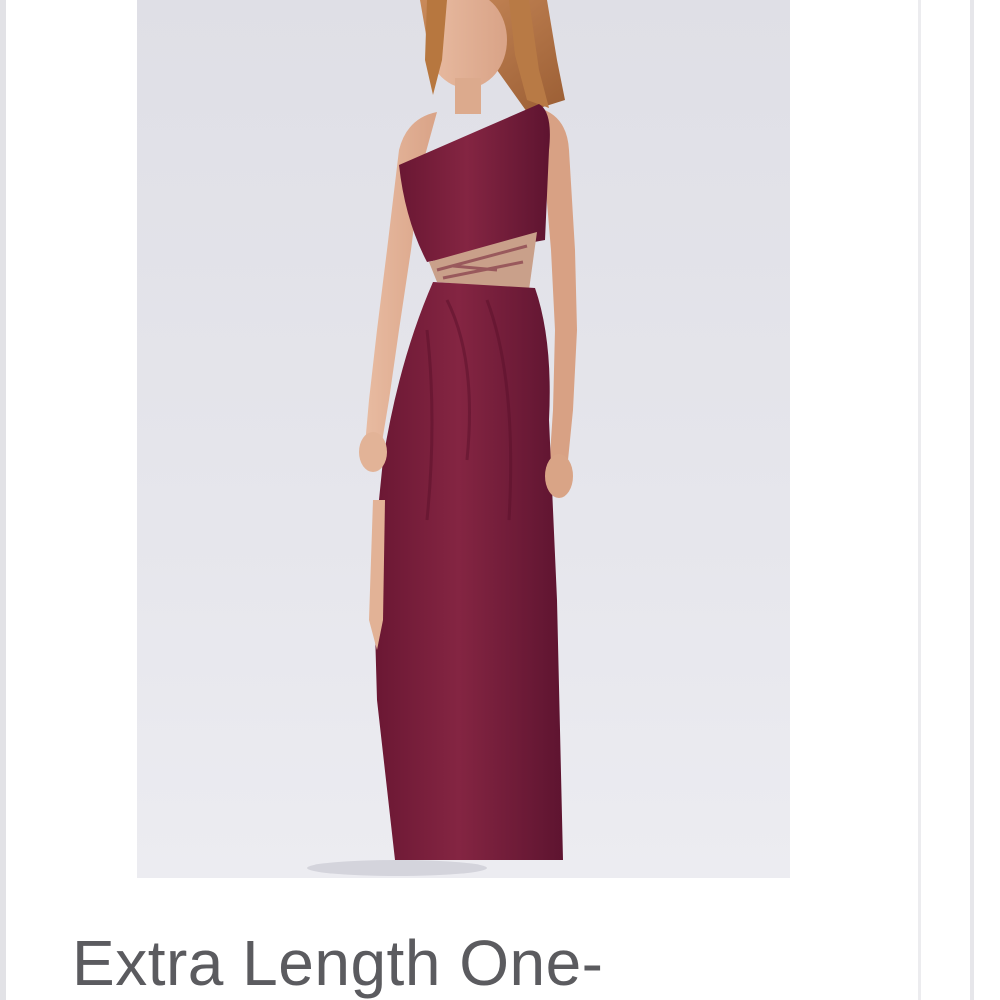 The image size is (1000, 1000). What do you see at coordinates (919, 500) in the screenshot?
I see `column-divider` at bounding box center [919, 500].